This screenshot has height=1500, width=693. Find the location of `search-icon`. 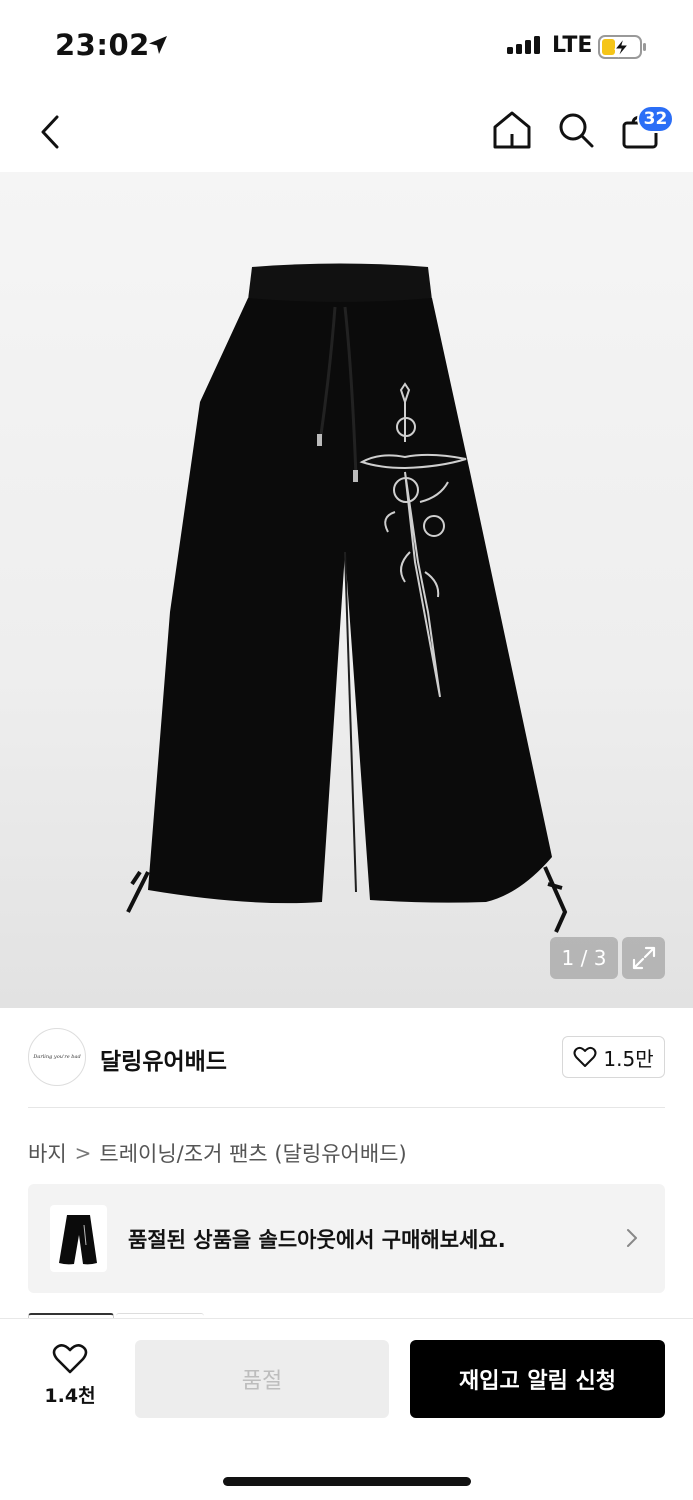

search-icon is located at coordinates (576, 130).